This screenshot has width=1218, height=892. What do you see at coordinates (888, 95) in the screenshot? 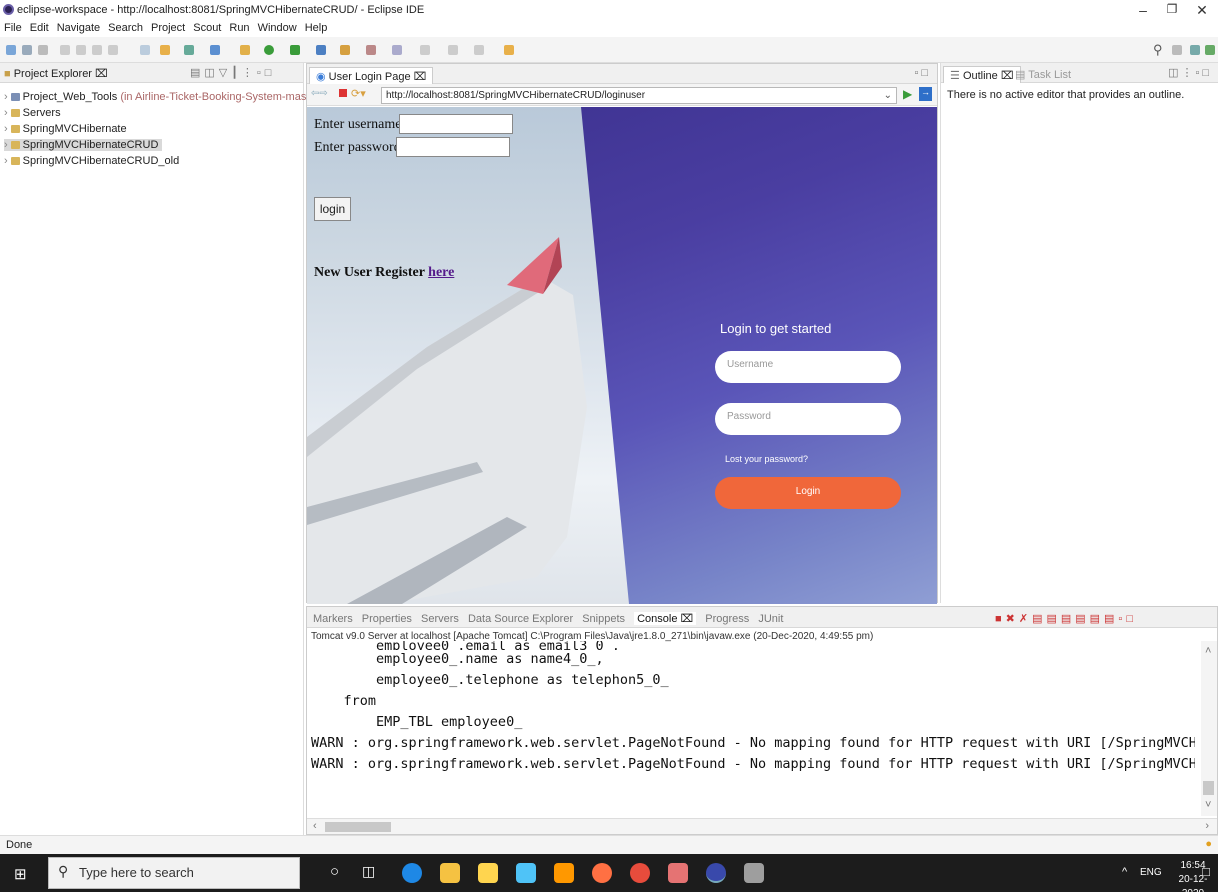
I see `chevron-down-icon: ⌄` at bounding box center [888, 95].